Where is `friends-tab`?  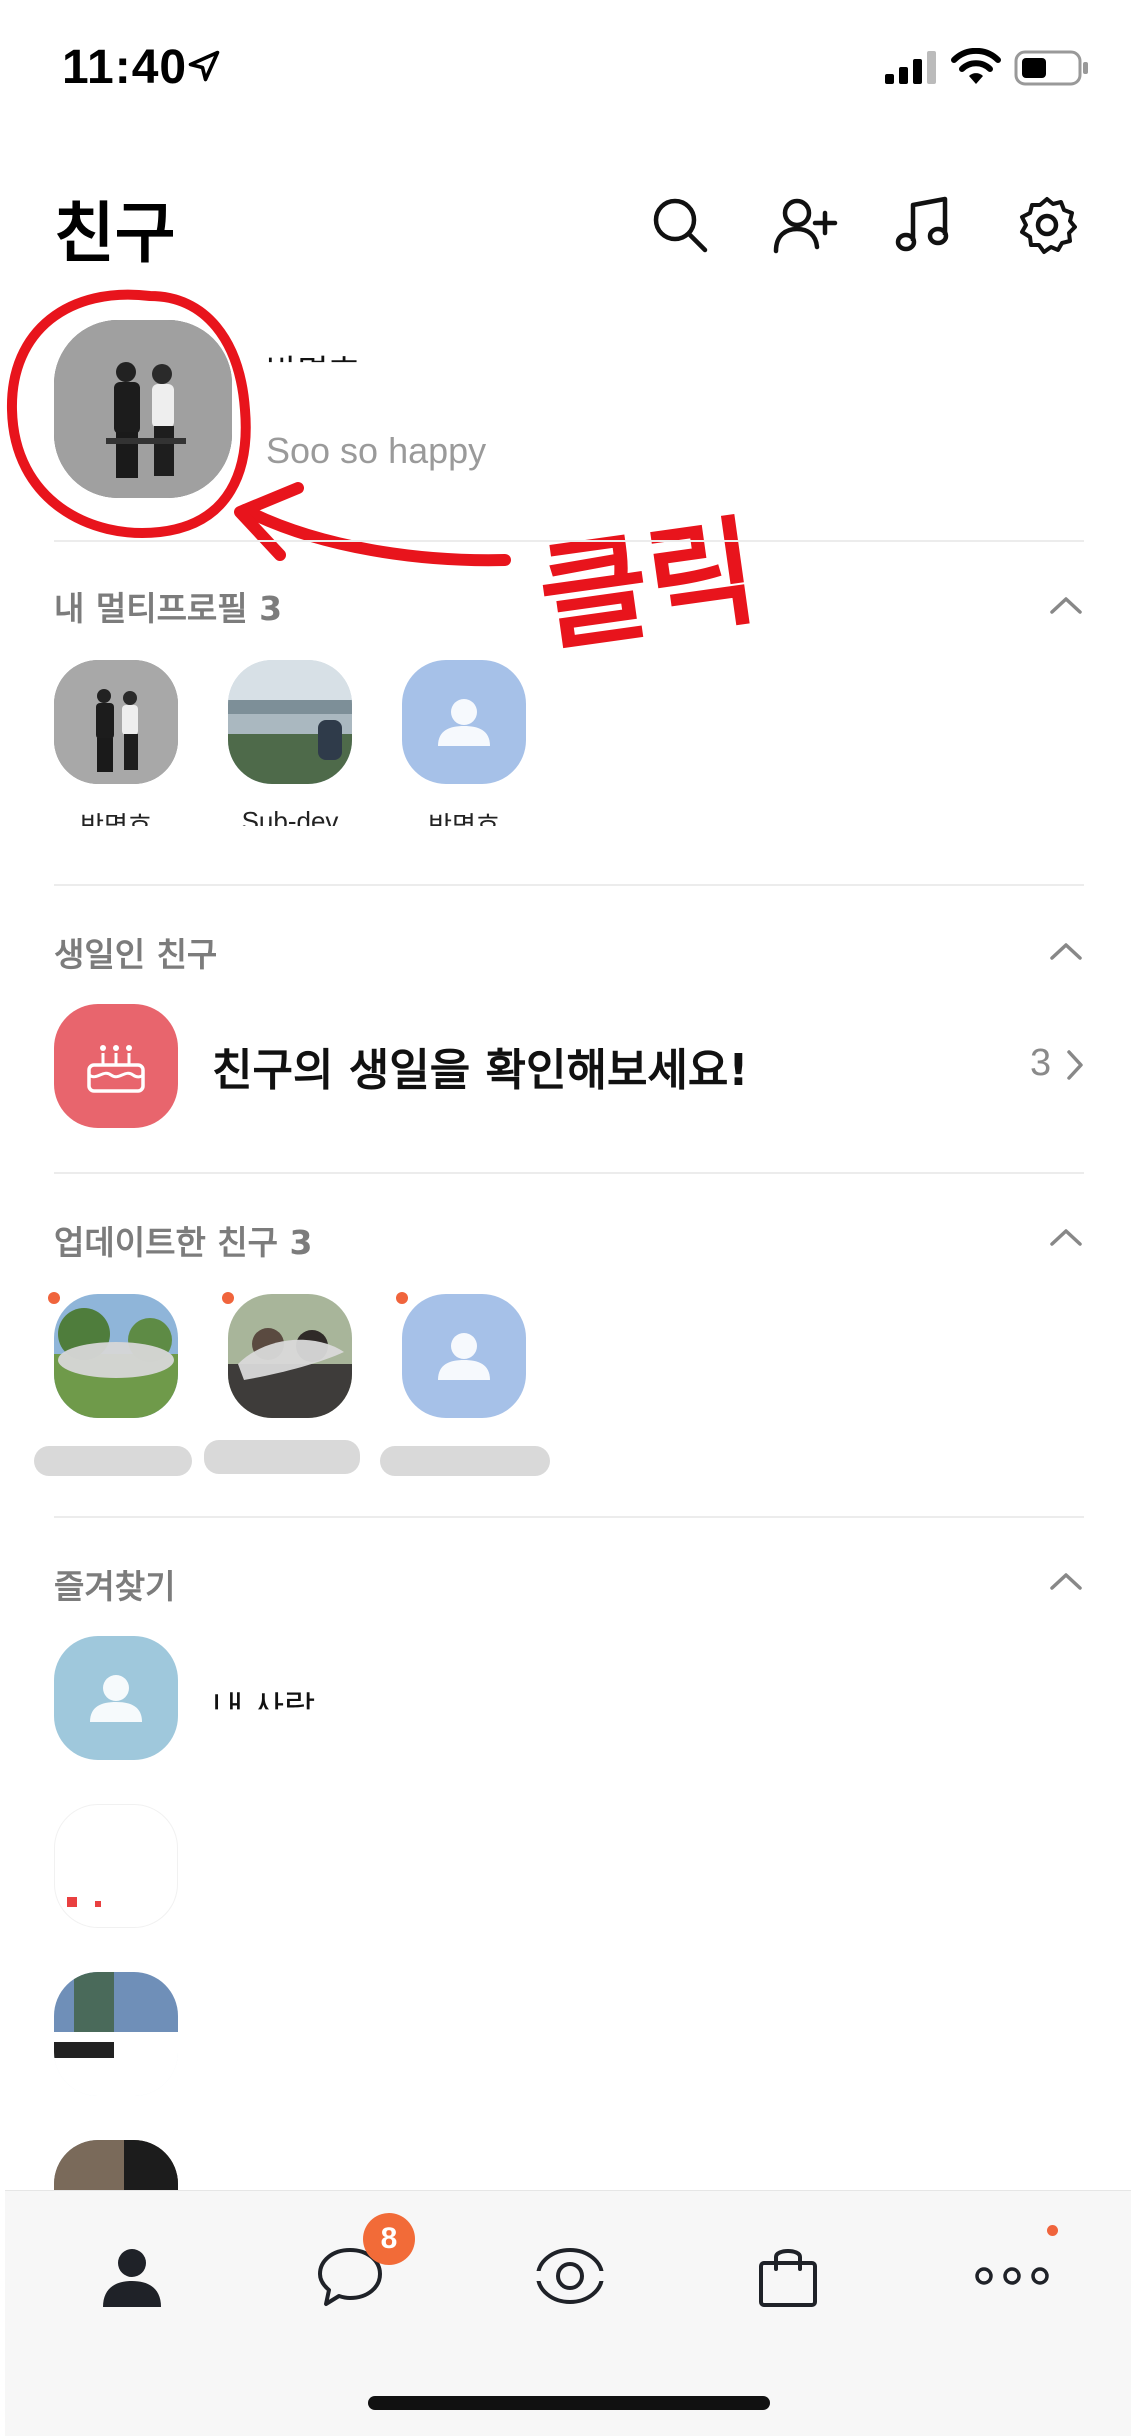 friends-tab is located at coordinates (132, 2276).